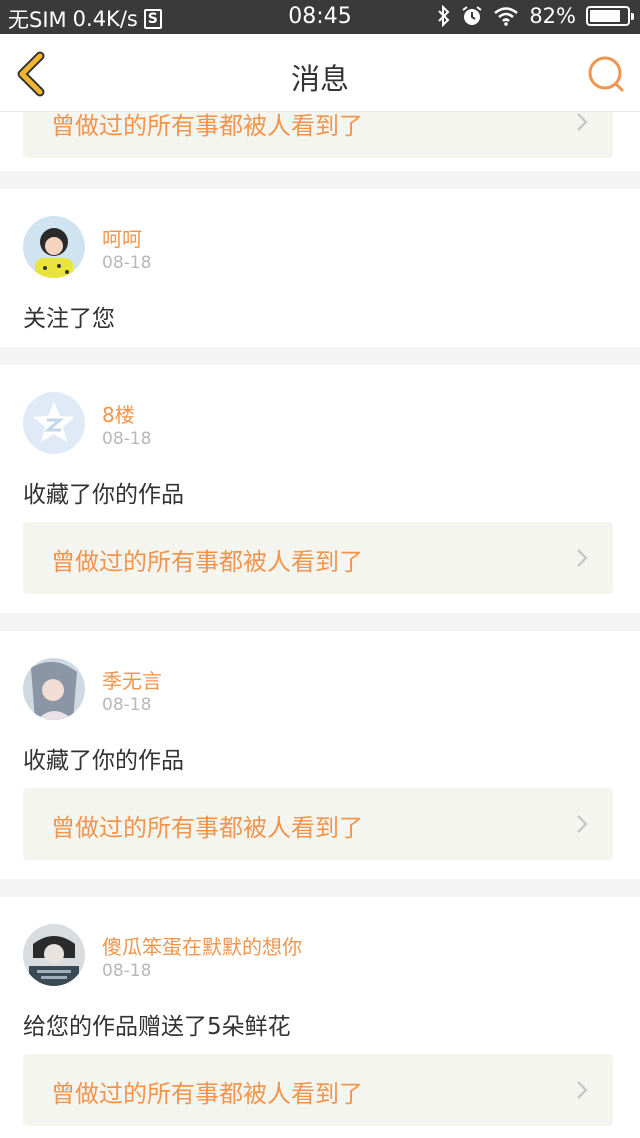 This screenshot has width=640, height=1138. Describe the element at coordinates (320, 268) in the screenshot. I see `notification-card: 呵呵 08-18 关注了您` at that location.